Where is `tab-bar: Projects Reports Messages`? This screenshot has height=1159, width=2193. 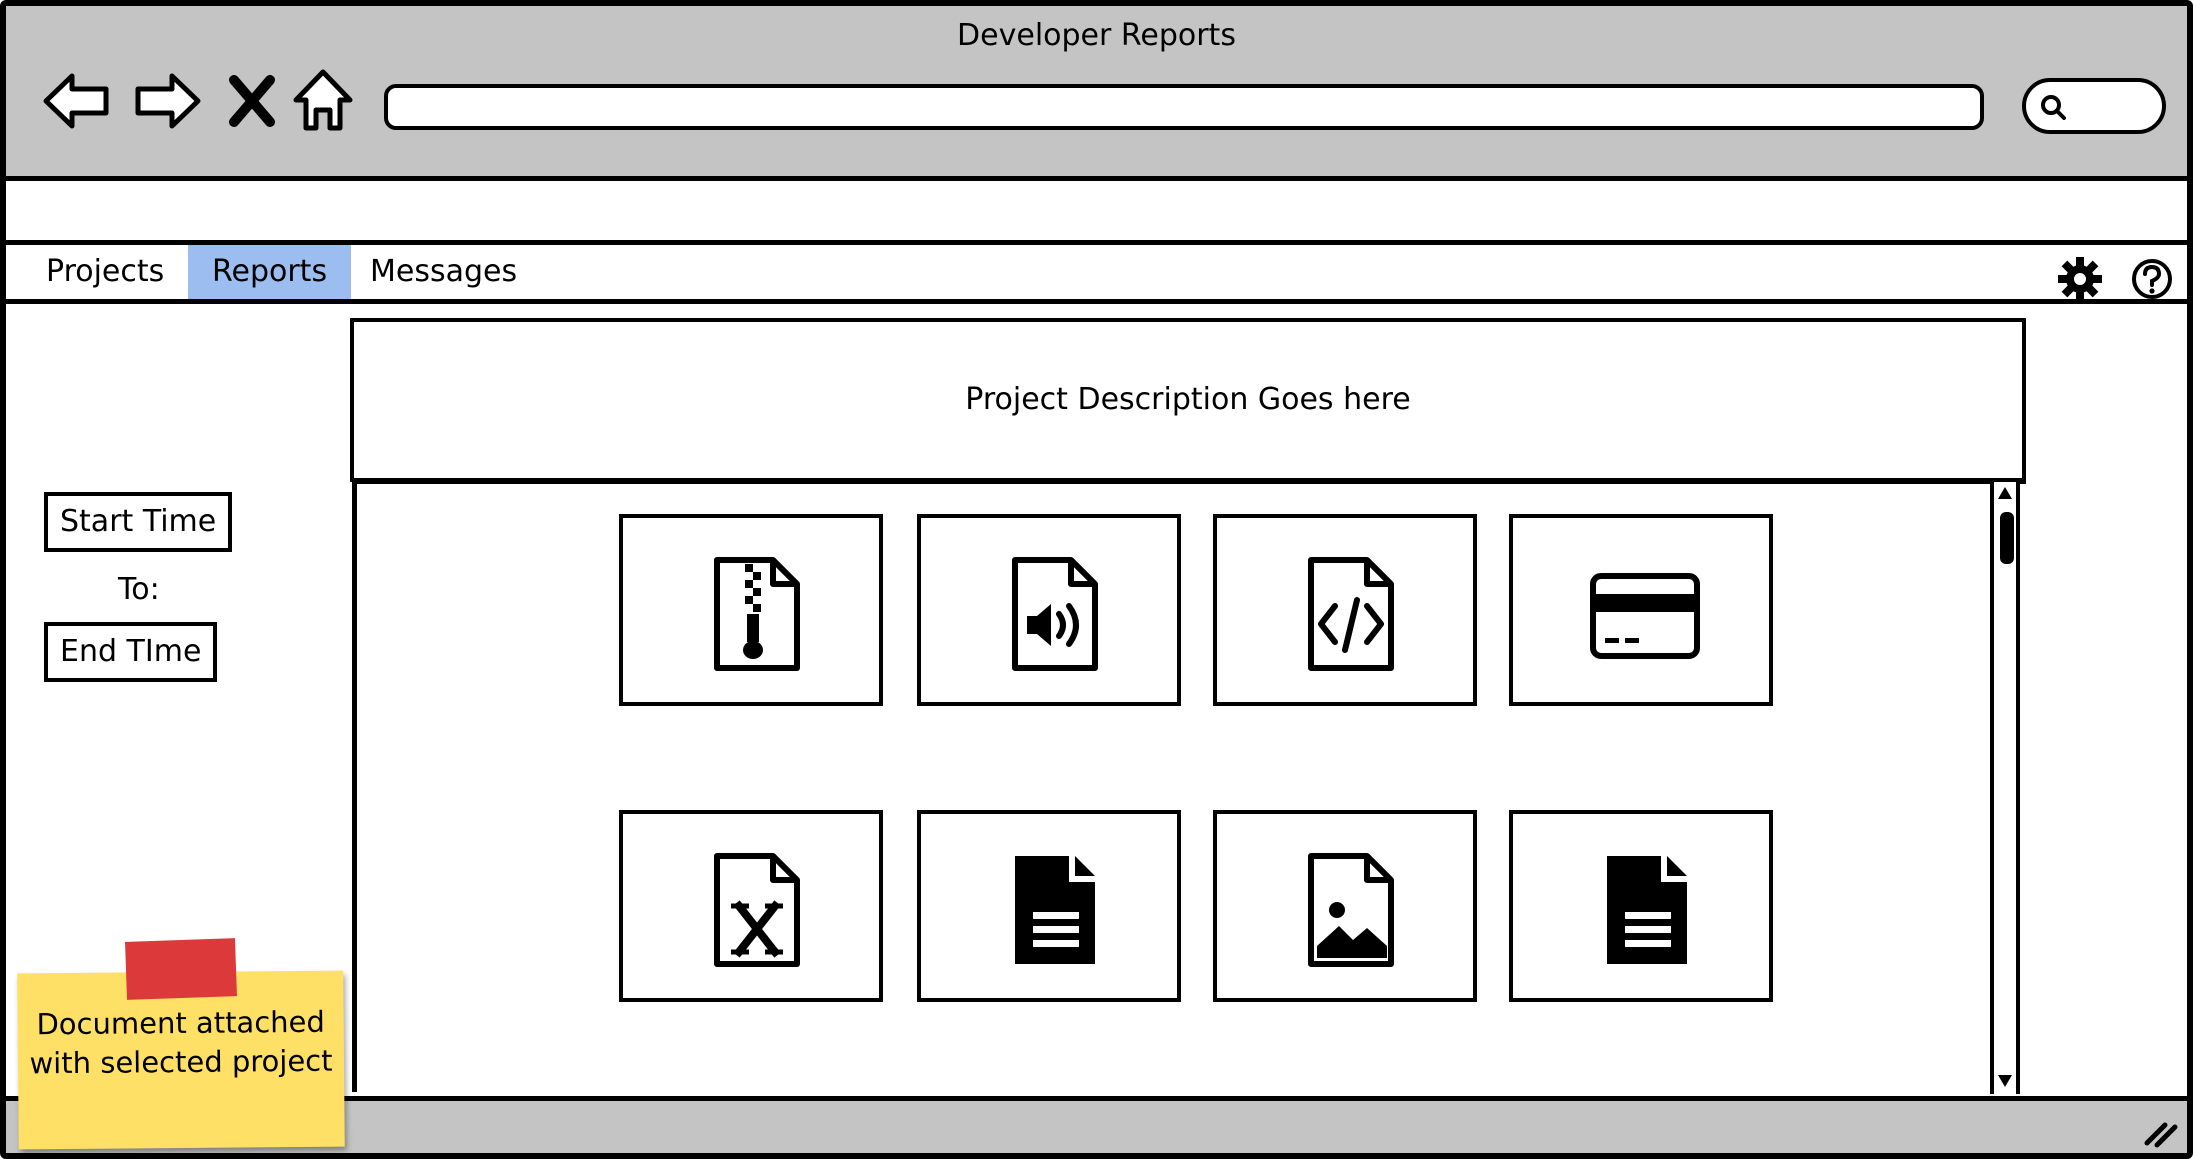 tab-bar: Projects Reports Messages is located at coordinates (1096, 272).